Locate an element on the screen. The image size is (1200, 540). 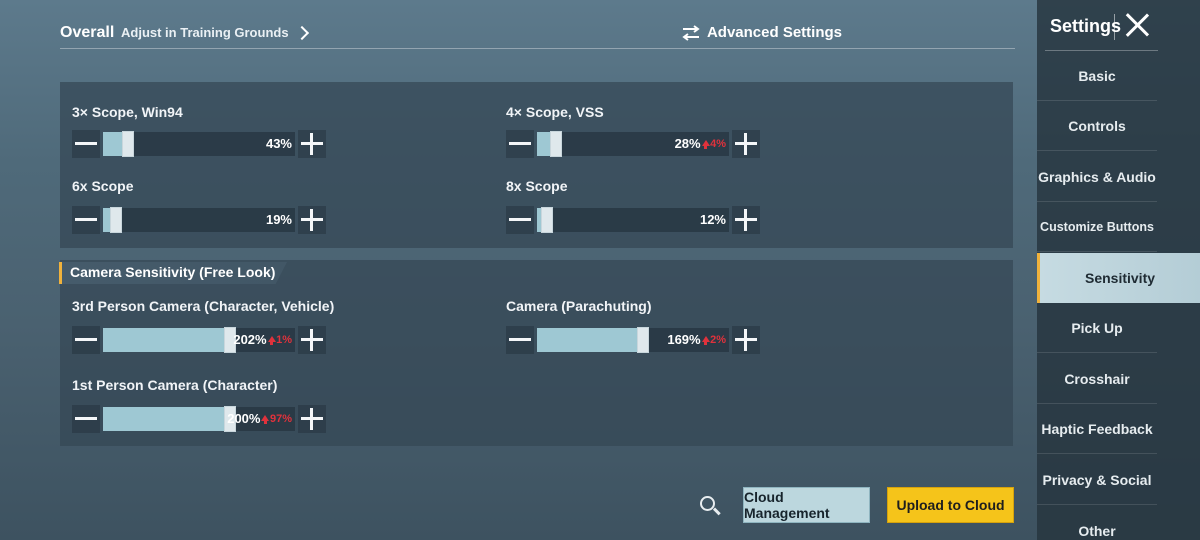
search-icon is located at coordinates (710, 506).